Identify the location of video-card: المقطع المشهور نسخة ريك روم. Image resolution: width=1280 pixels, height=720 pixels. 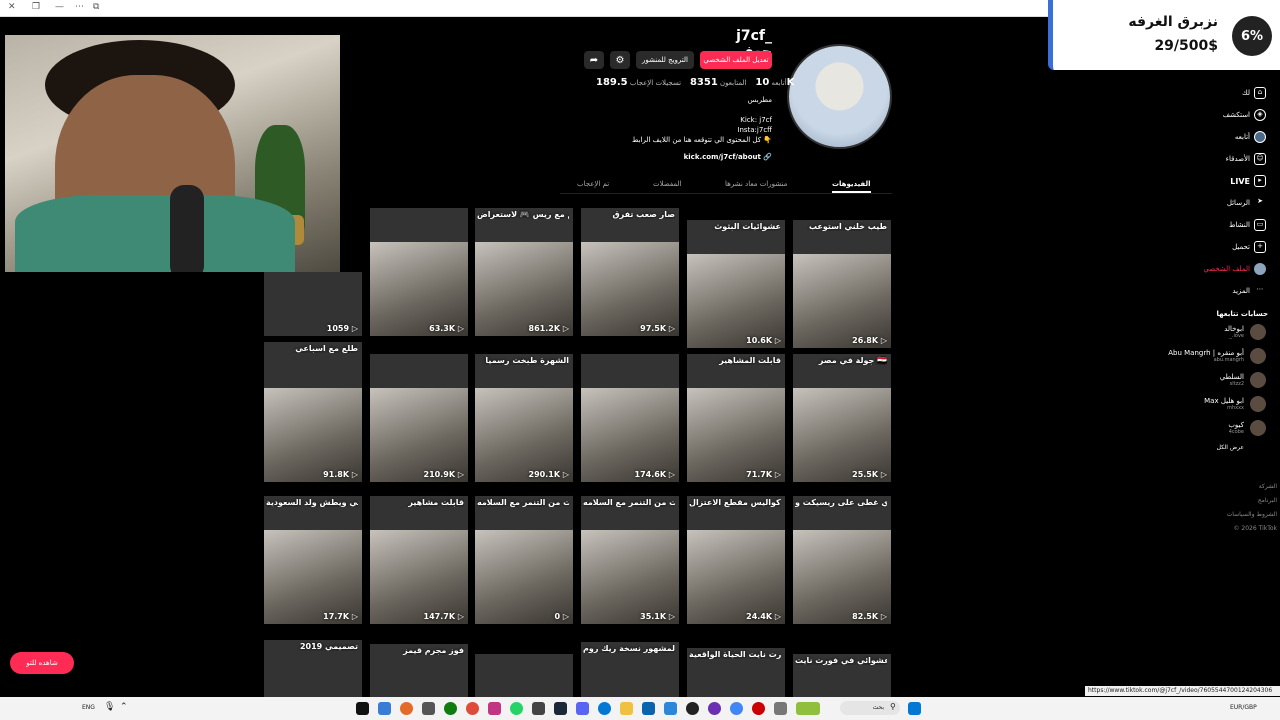
(630, 669).